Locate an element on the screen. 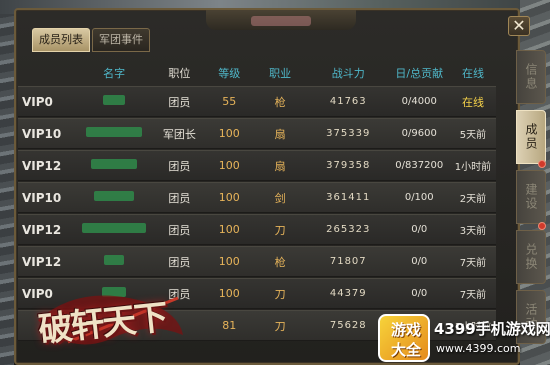  member-level: 81 is located at coordinates (229, 325).